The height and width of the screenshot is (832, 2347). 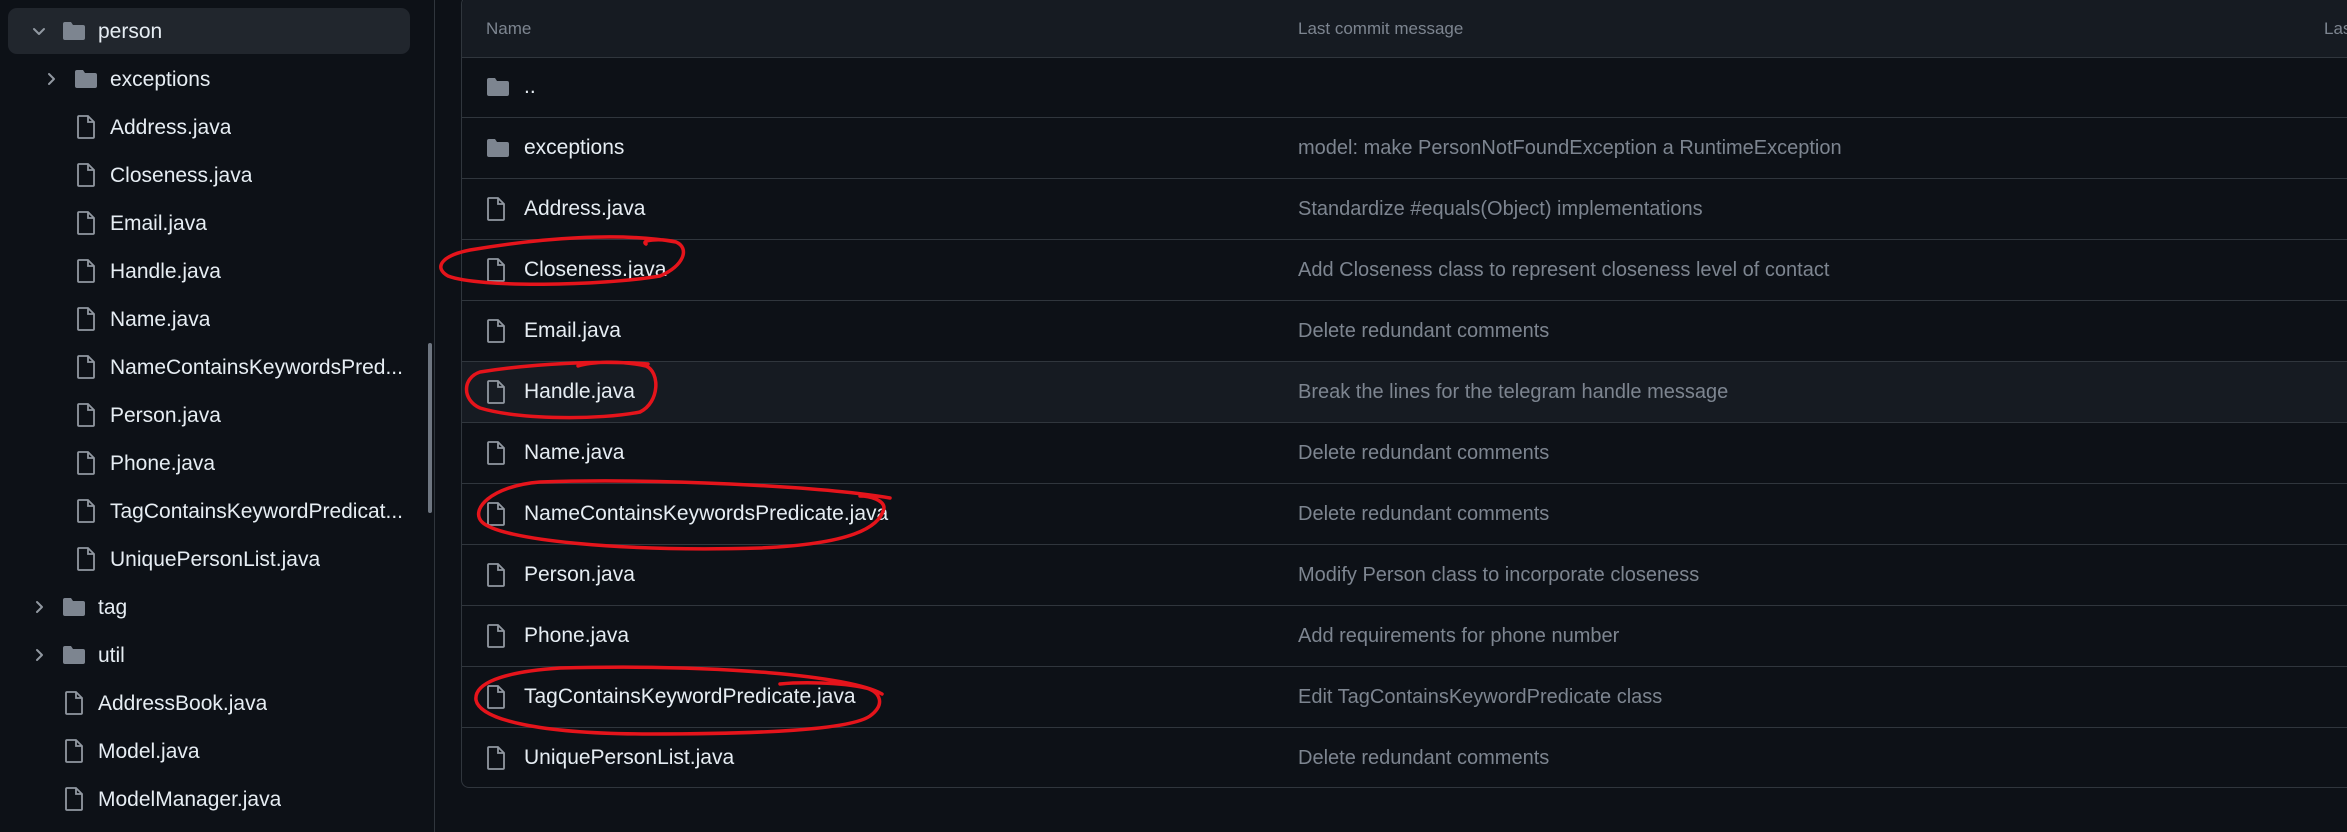 I want to click on table-row-parent-directory: .., so click(x=1404, y=87).